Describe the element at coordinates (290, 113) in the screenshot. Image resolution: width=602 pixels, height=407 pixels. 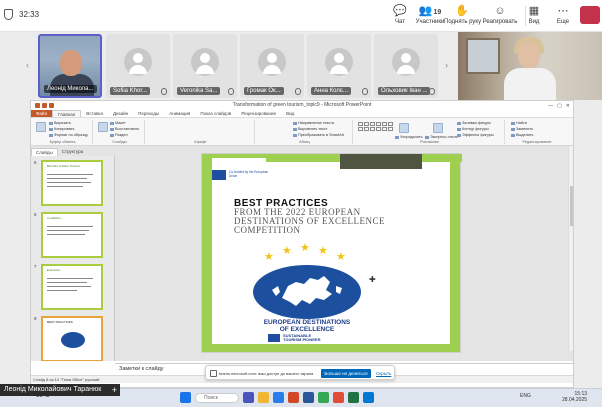
I see `tab-view: Вид` at that location.